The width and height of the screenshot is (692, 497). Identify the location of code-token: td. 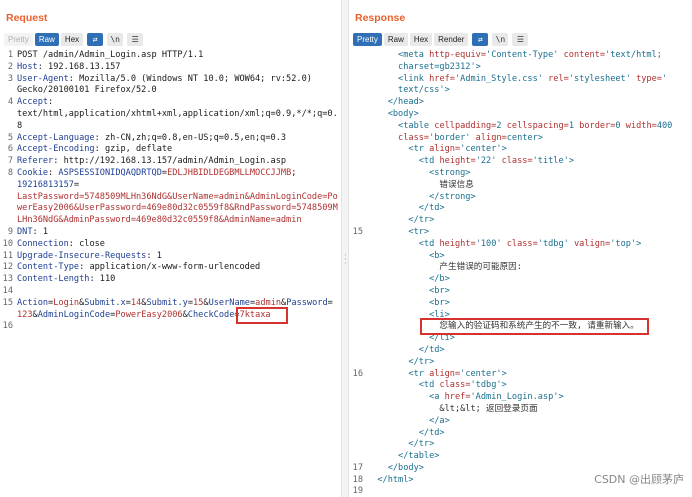
(429, 161).